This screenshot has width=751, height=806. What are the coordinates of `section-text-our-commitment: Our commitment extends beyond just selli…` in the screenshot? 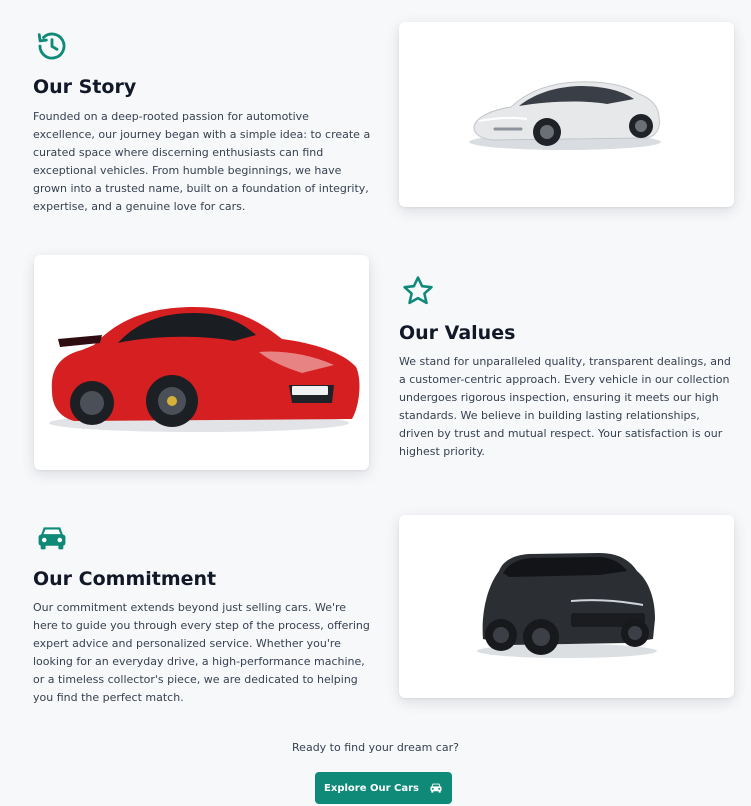 It's located at (201, 652).